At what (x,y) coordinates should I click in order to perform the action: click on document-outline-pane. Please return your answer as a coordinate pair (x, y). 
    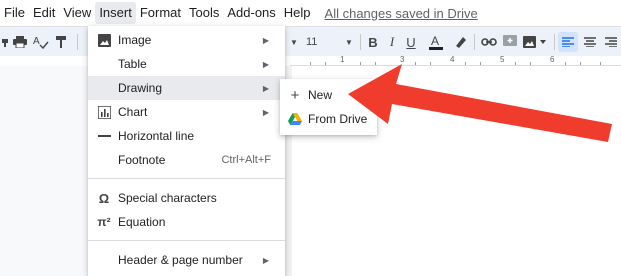
    Looking at the image, I should click on (44, 171).